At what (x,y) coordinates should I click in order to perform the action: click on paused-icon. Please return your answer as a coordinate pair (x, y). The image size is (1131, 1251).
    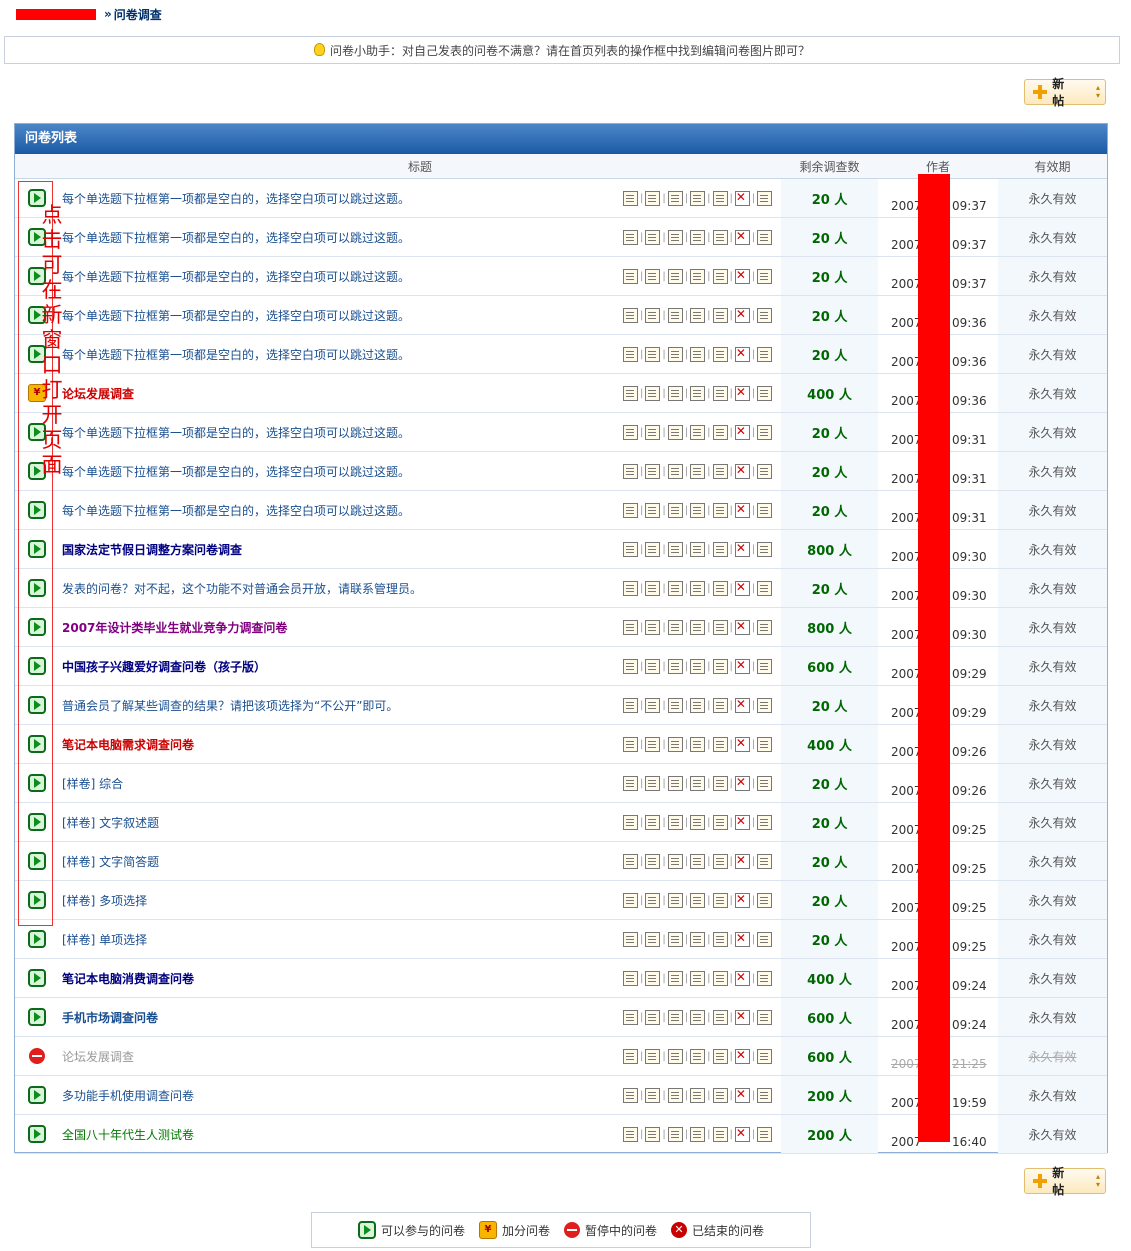
    Looking at the image, I should click on (37, 1056).